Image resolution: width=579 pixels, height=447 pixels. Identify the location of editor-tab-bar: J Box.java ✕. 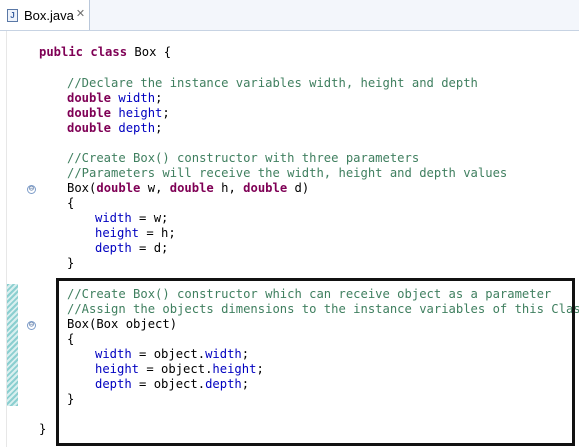
(289, 15).